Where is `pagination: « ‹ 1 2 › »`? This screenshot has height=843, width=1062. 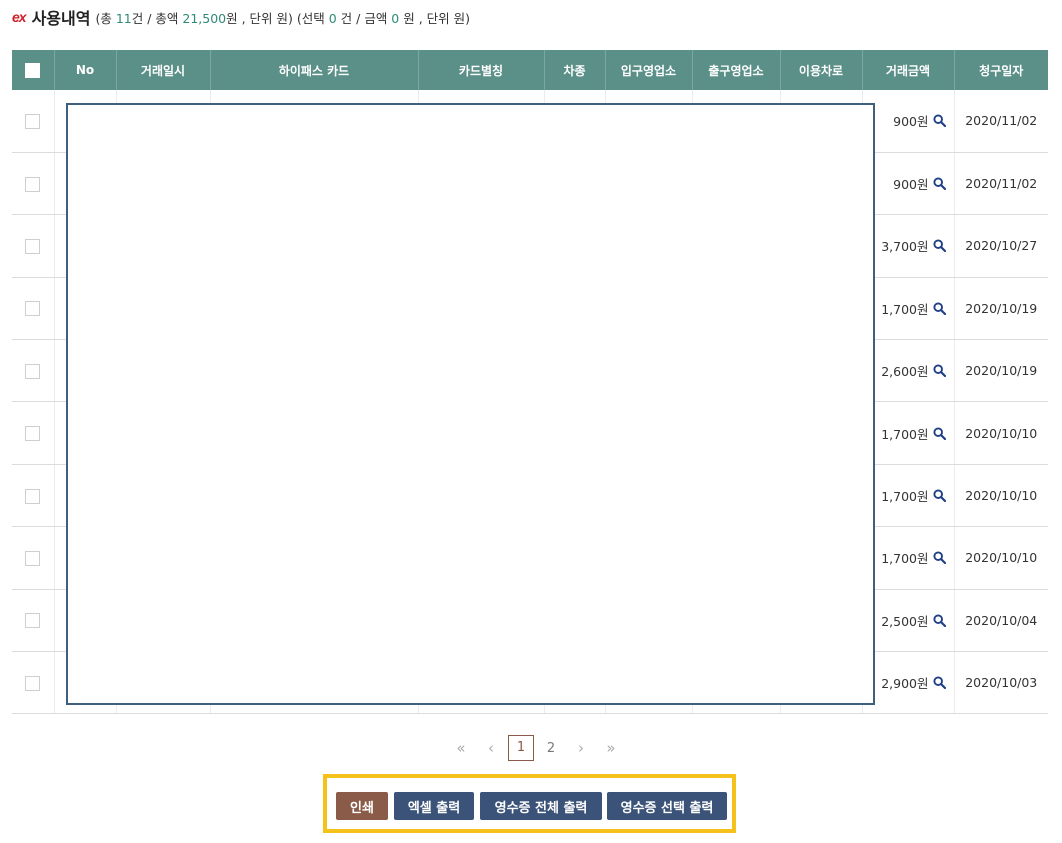
pagination: « ‹ 1 2 › » is located at coordinates (536, 748).